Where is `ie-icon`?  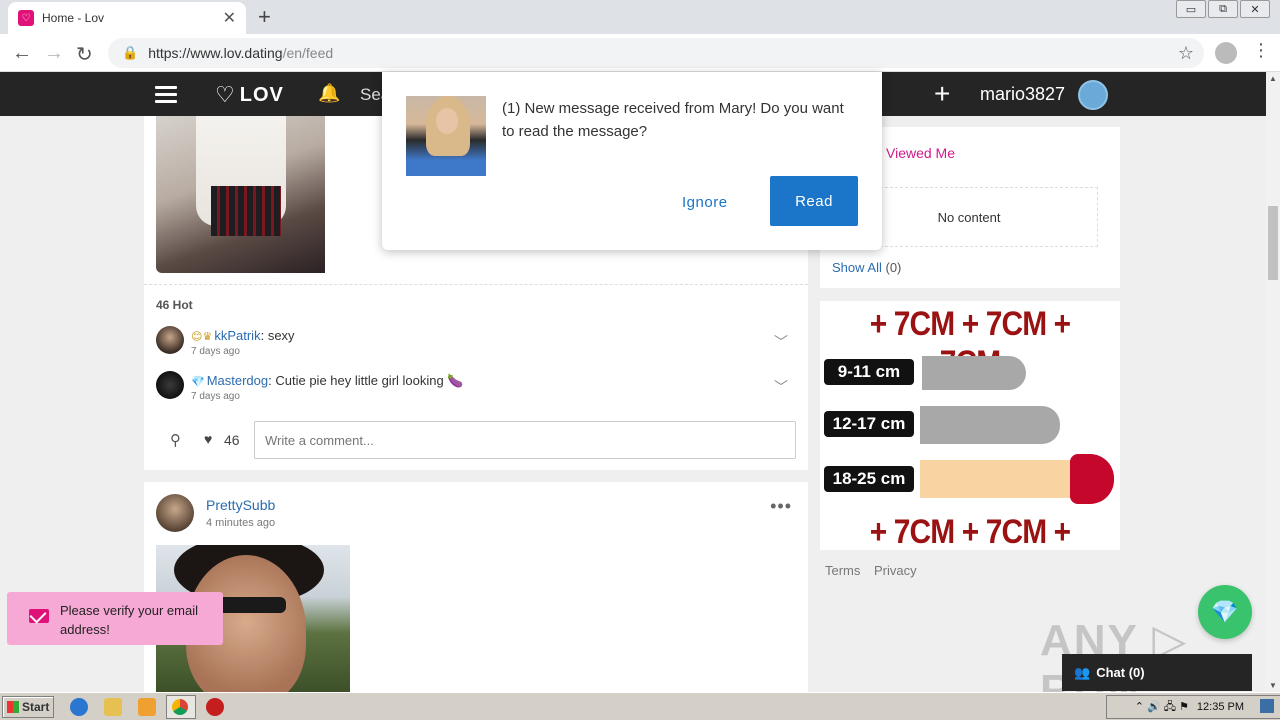 ie-icon is located at coordinates (79, 707).